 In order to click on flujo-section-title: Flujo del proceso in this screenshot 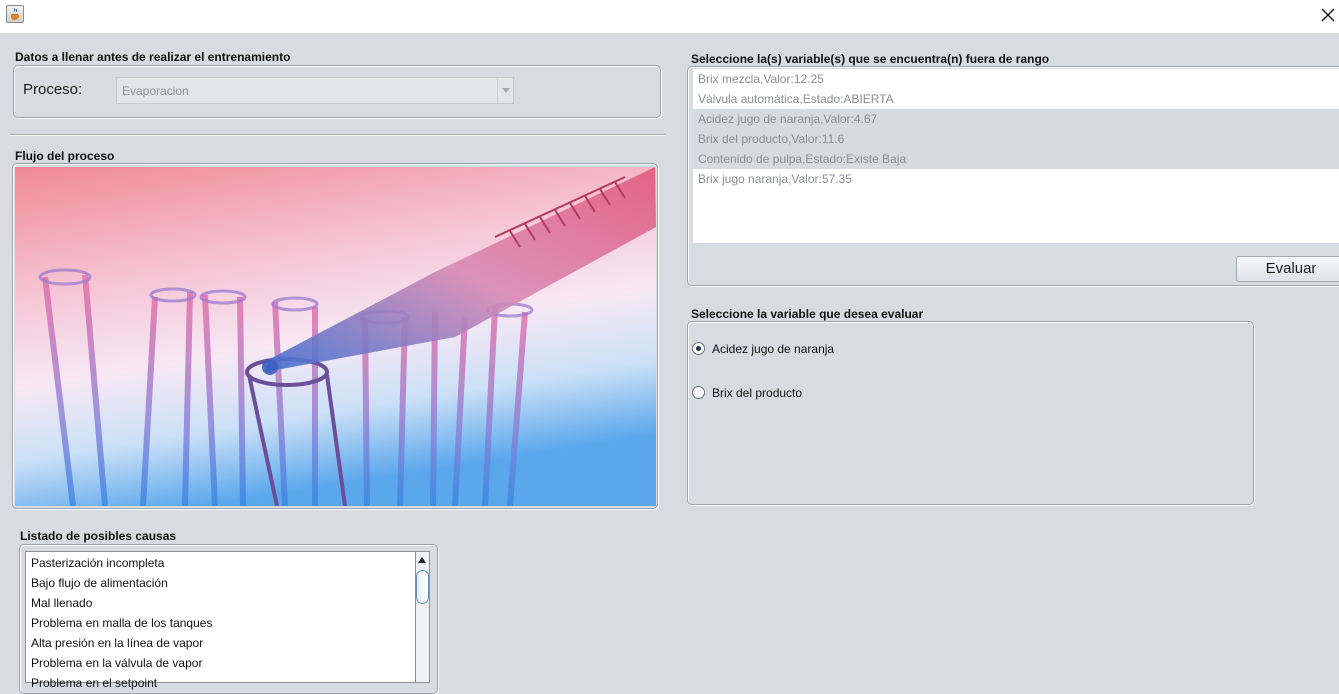, I will do `click(65, 156)`.